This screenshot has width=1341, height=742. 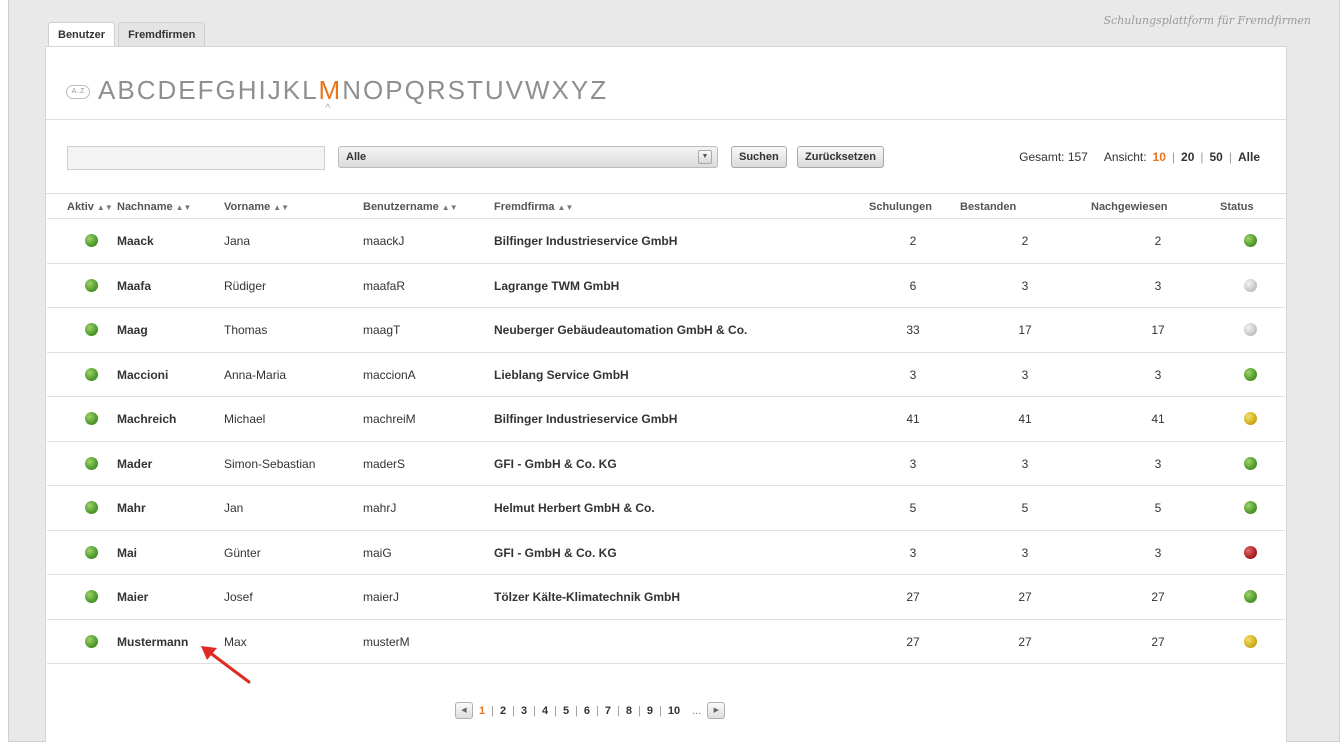 What do you see at coordinates (167, 90) in the screenshot?
I see `letter-d: D` at bounding box center [167, 90].